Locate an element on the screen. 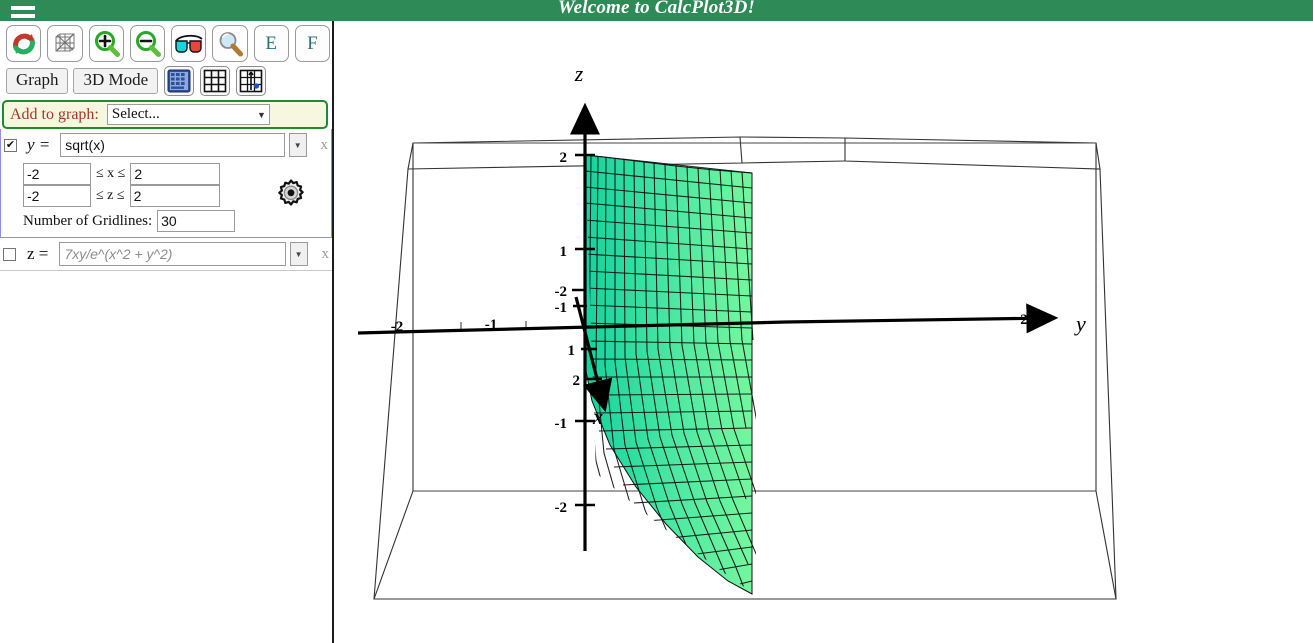  z-tick-2: 2 is located at coordinates (564, 158).